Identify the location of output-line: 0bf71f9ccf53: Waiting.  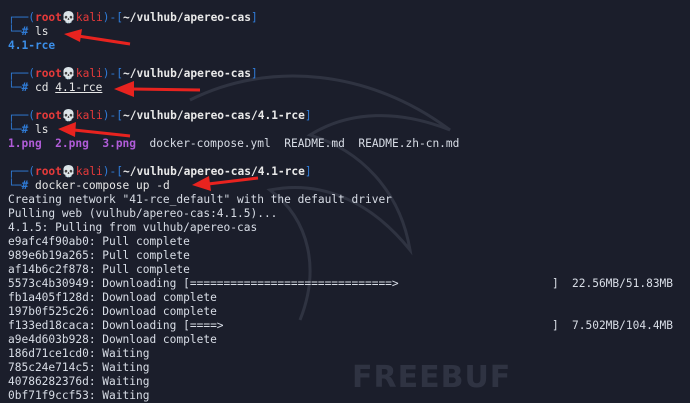
(79, 395).